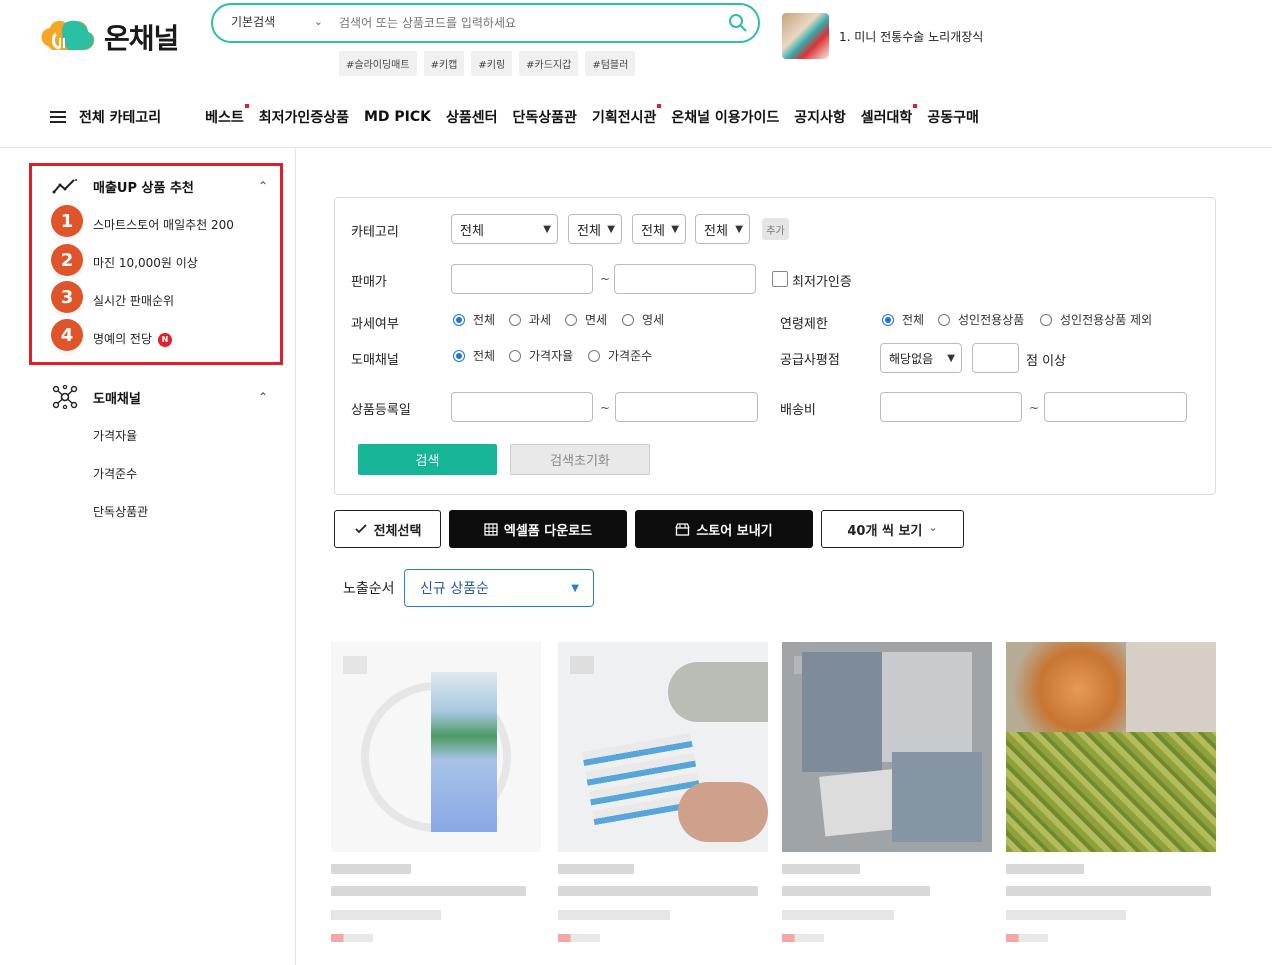 The width and height of the screenshot is (1272, 965). I want to click on price-max-input, so click(685, 279).